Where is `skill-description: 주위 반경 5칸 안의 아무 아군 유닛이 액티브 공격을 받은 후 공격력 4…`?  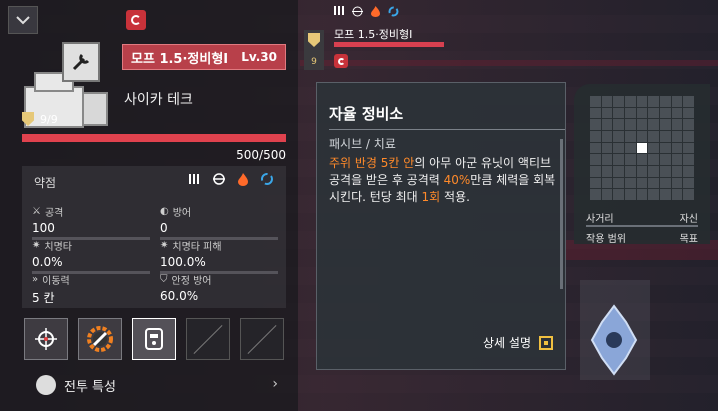 skill-description: 주위 반경 5칸 안의 아무 아군 유닛이 액티브 공격을 받은 후 공격력 4… is located at coordinates (442, 180).